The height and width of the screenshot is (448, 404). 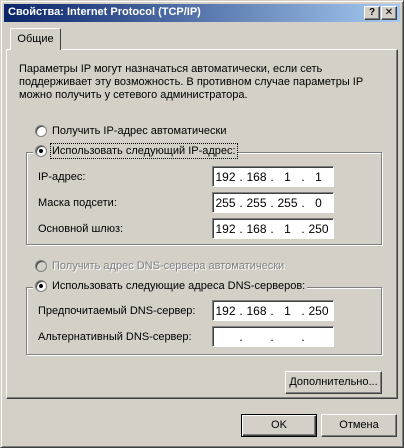 What do you see at coordinates (273, 202) in the screenshot?
I see `subnet-mask-input: 255. 255. 255. 0` at bounding box center [273, 202].